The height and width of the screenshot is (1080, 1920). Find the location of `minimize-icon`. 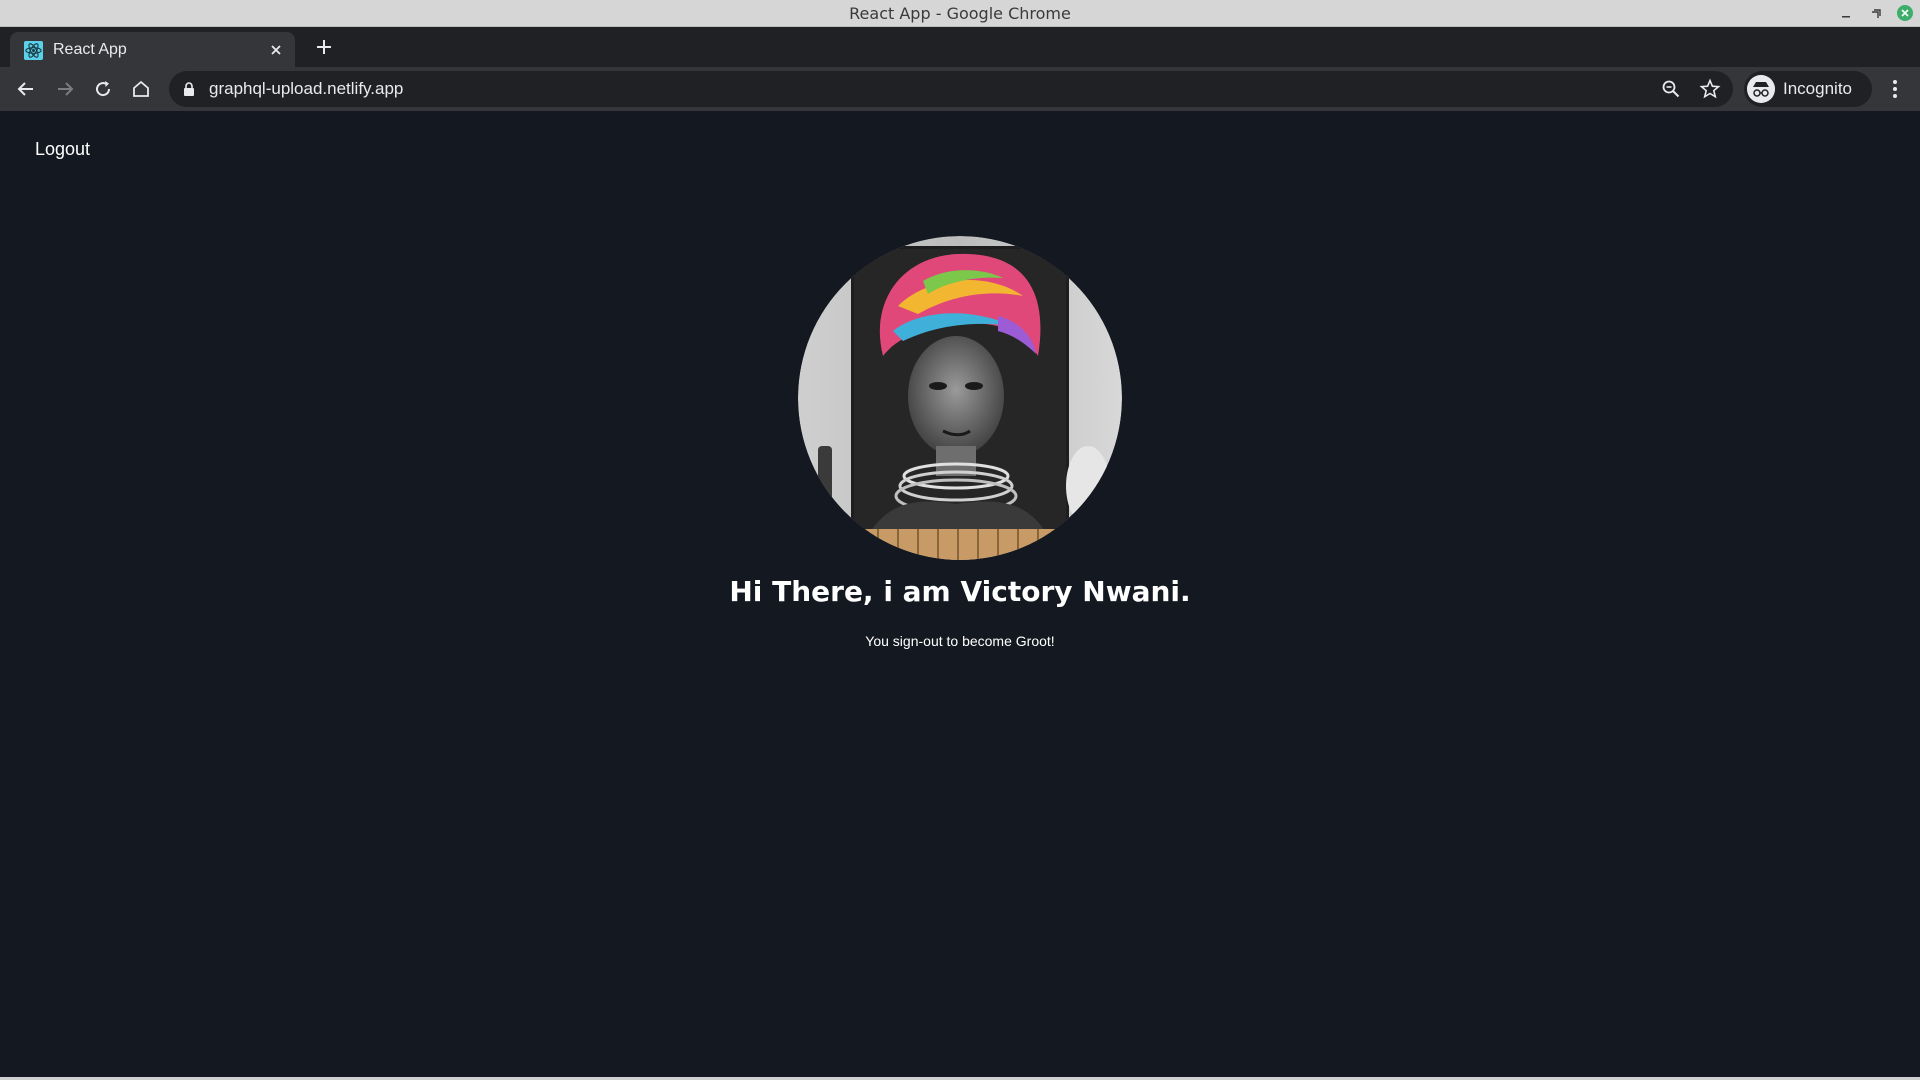

minimize-icon is located at coordinates (1845, 16).